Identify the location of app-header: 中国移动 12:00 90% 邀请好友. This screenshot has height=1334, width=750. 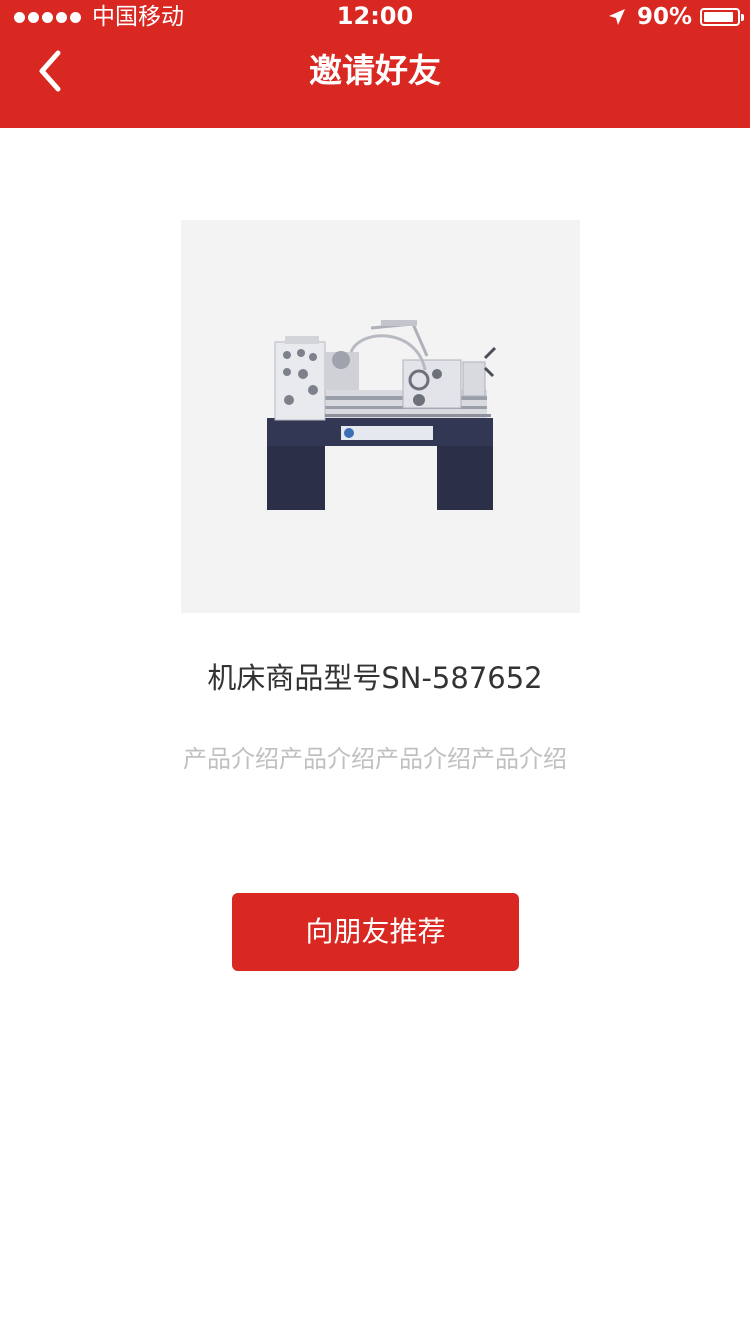
(375, 64).